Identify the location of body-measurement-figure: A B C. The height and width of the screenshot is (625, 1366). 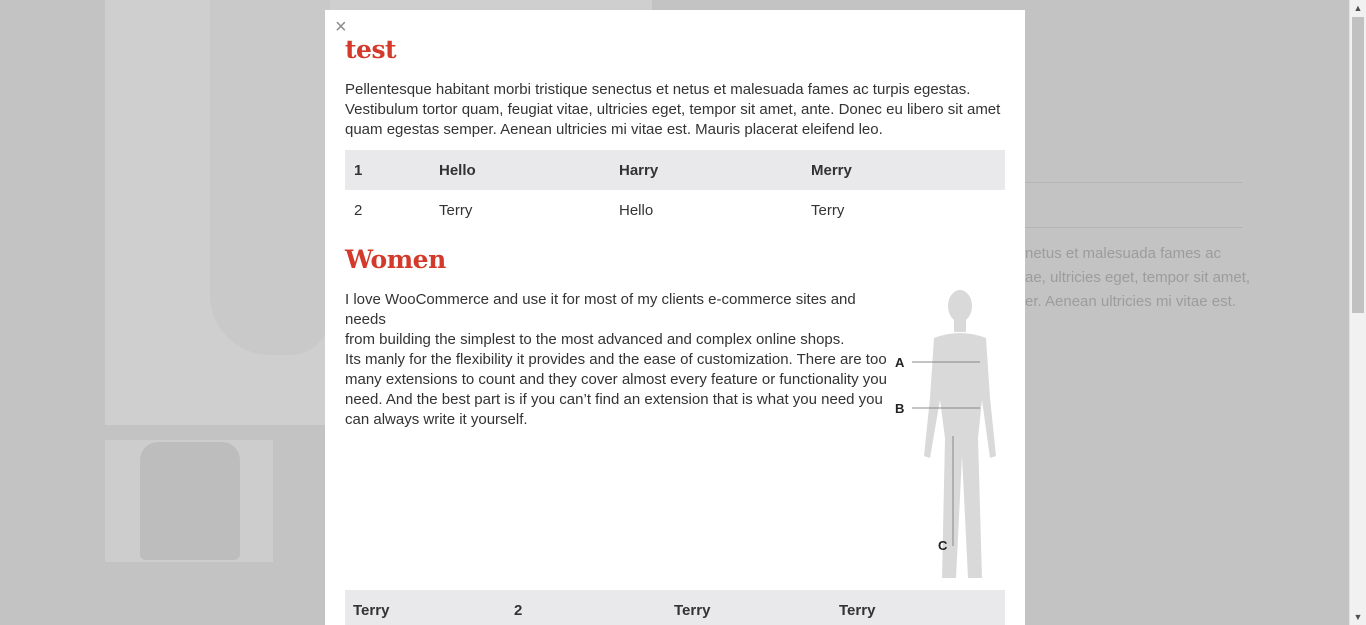
(945, 434).